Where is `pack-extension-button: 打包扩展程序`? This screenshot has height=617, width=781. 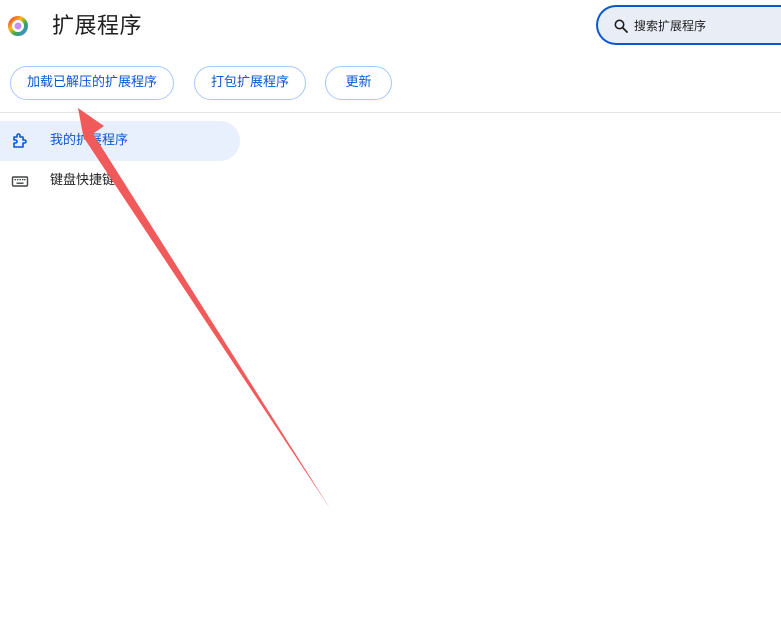
pack-extension-button: 打包扩展程序 is located at coordinates (250, 83).